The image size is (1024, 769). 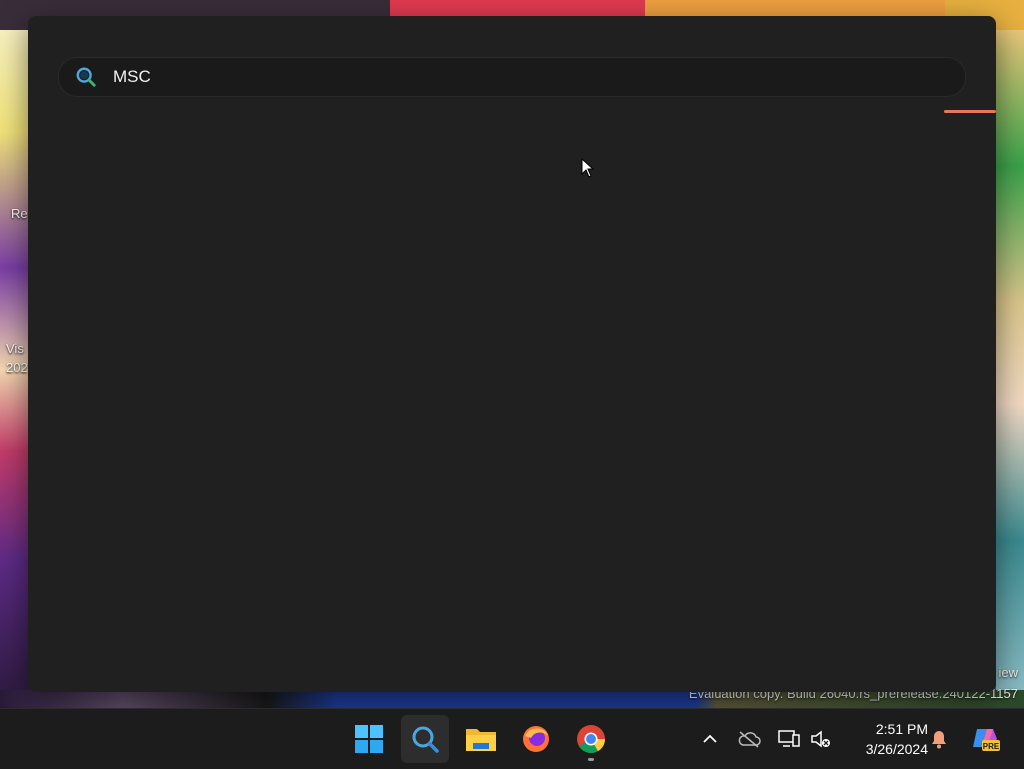 I want to click on search-button, so click(x=425, y=739).